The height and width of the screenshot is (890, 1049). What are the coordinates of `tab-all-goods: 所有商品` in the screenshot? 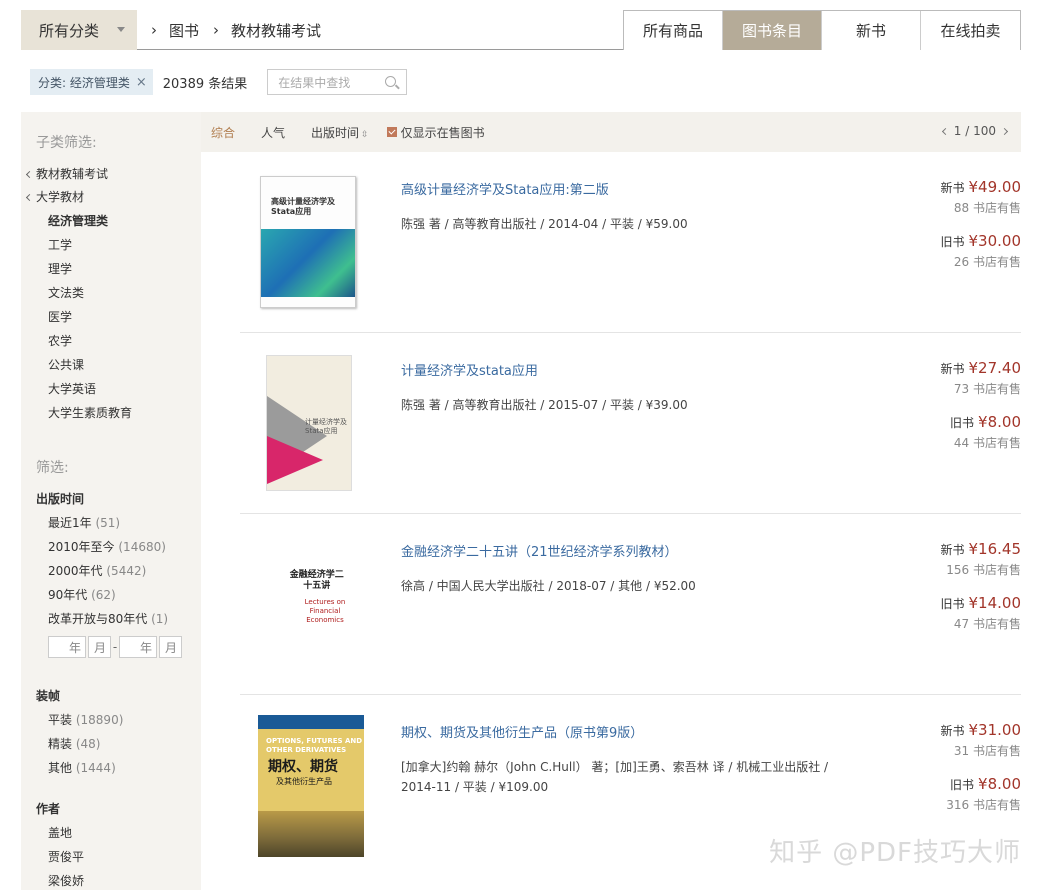 It's located at (673, 30).